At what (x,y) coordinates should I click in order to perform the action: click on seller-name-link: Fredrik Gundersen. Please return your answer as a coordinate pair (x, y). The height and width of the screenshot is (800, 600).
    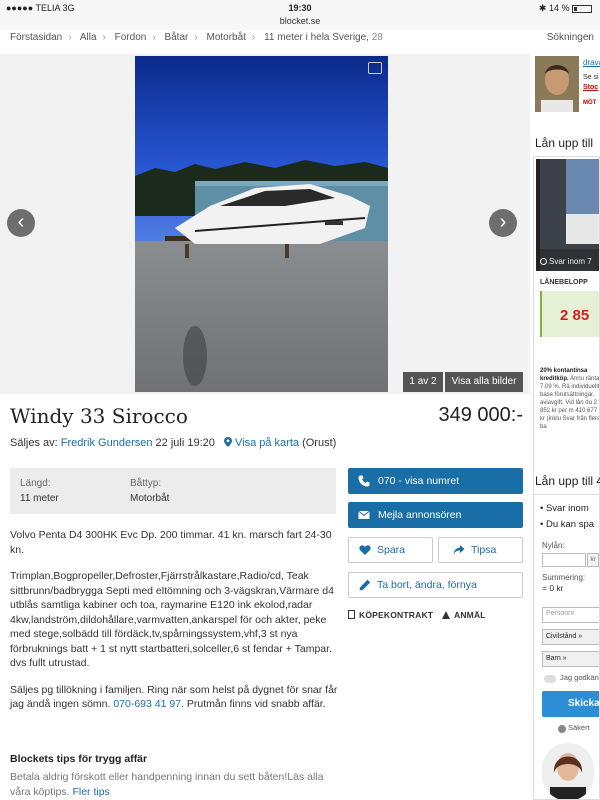
    Looking at the image, I should click on (107, 443).